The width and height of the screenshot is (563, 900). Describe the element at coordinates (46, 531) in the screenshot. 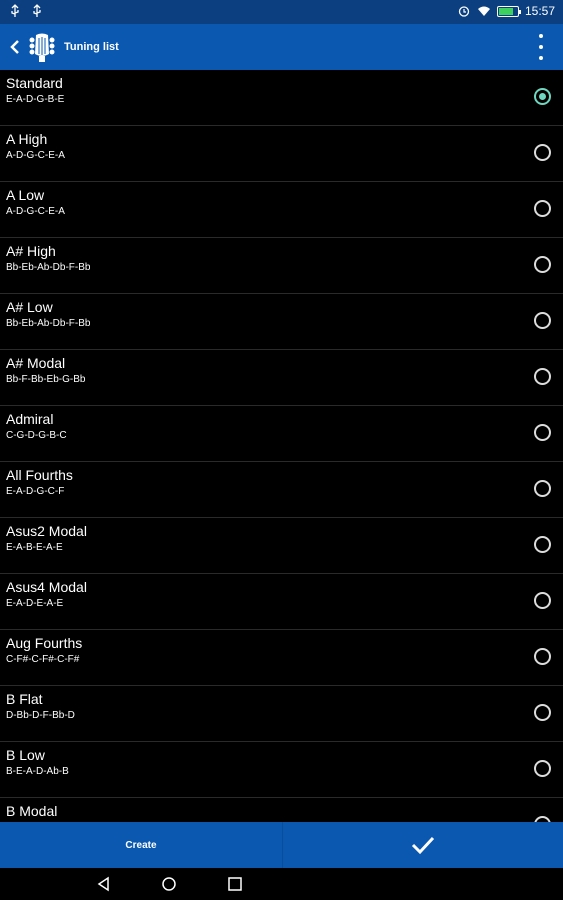

I see `tuning-name: Asus2 Modal` at that location.